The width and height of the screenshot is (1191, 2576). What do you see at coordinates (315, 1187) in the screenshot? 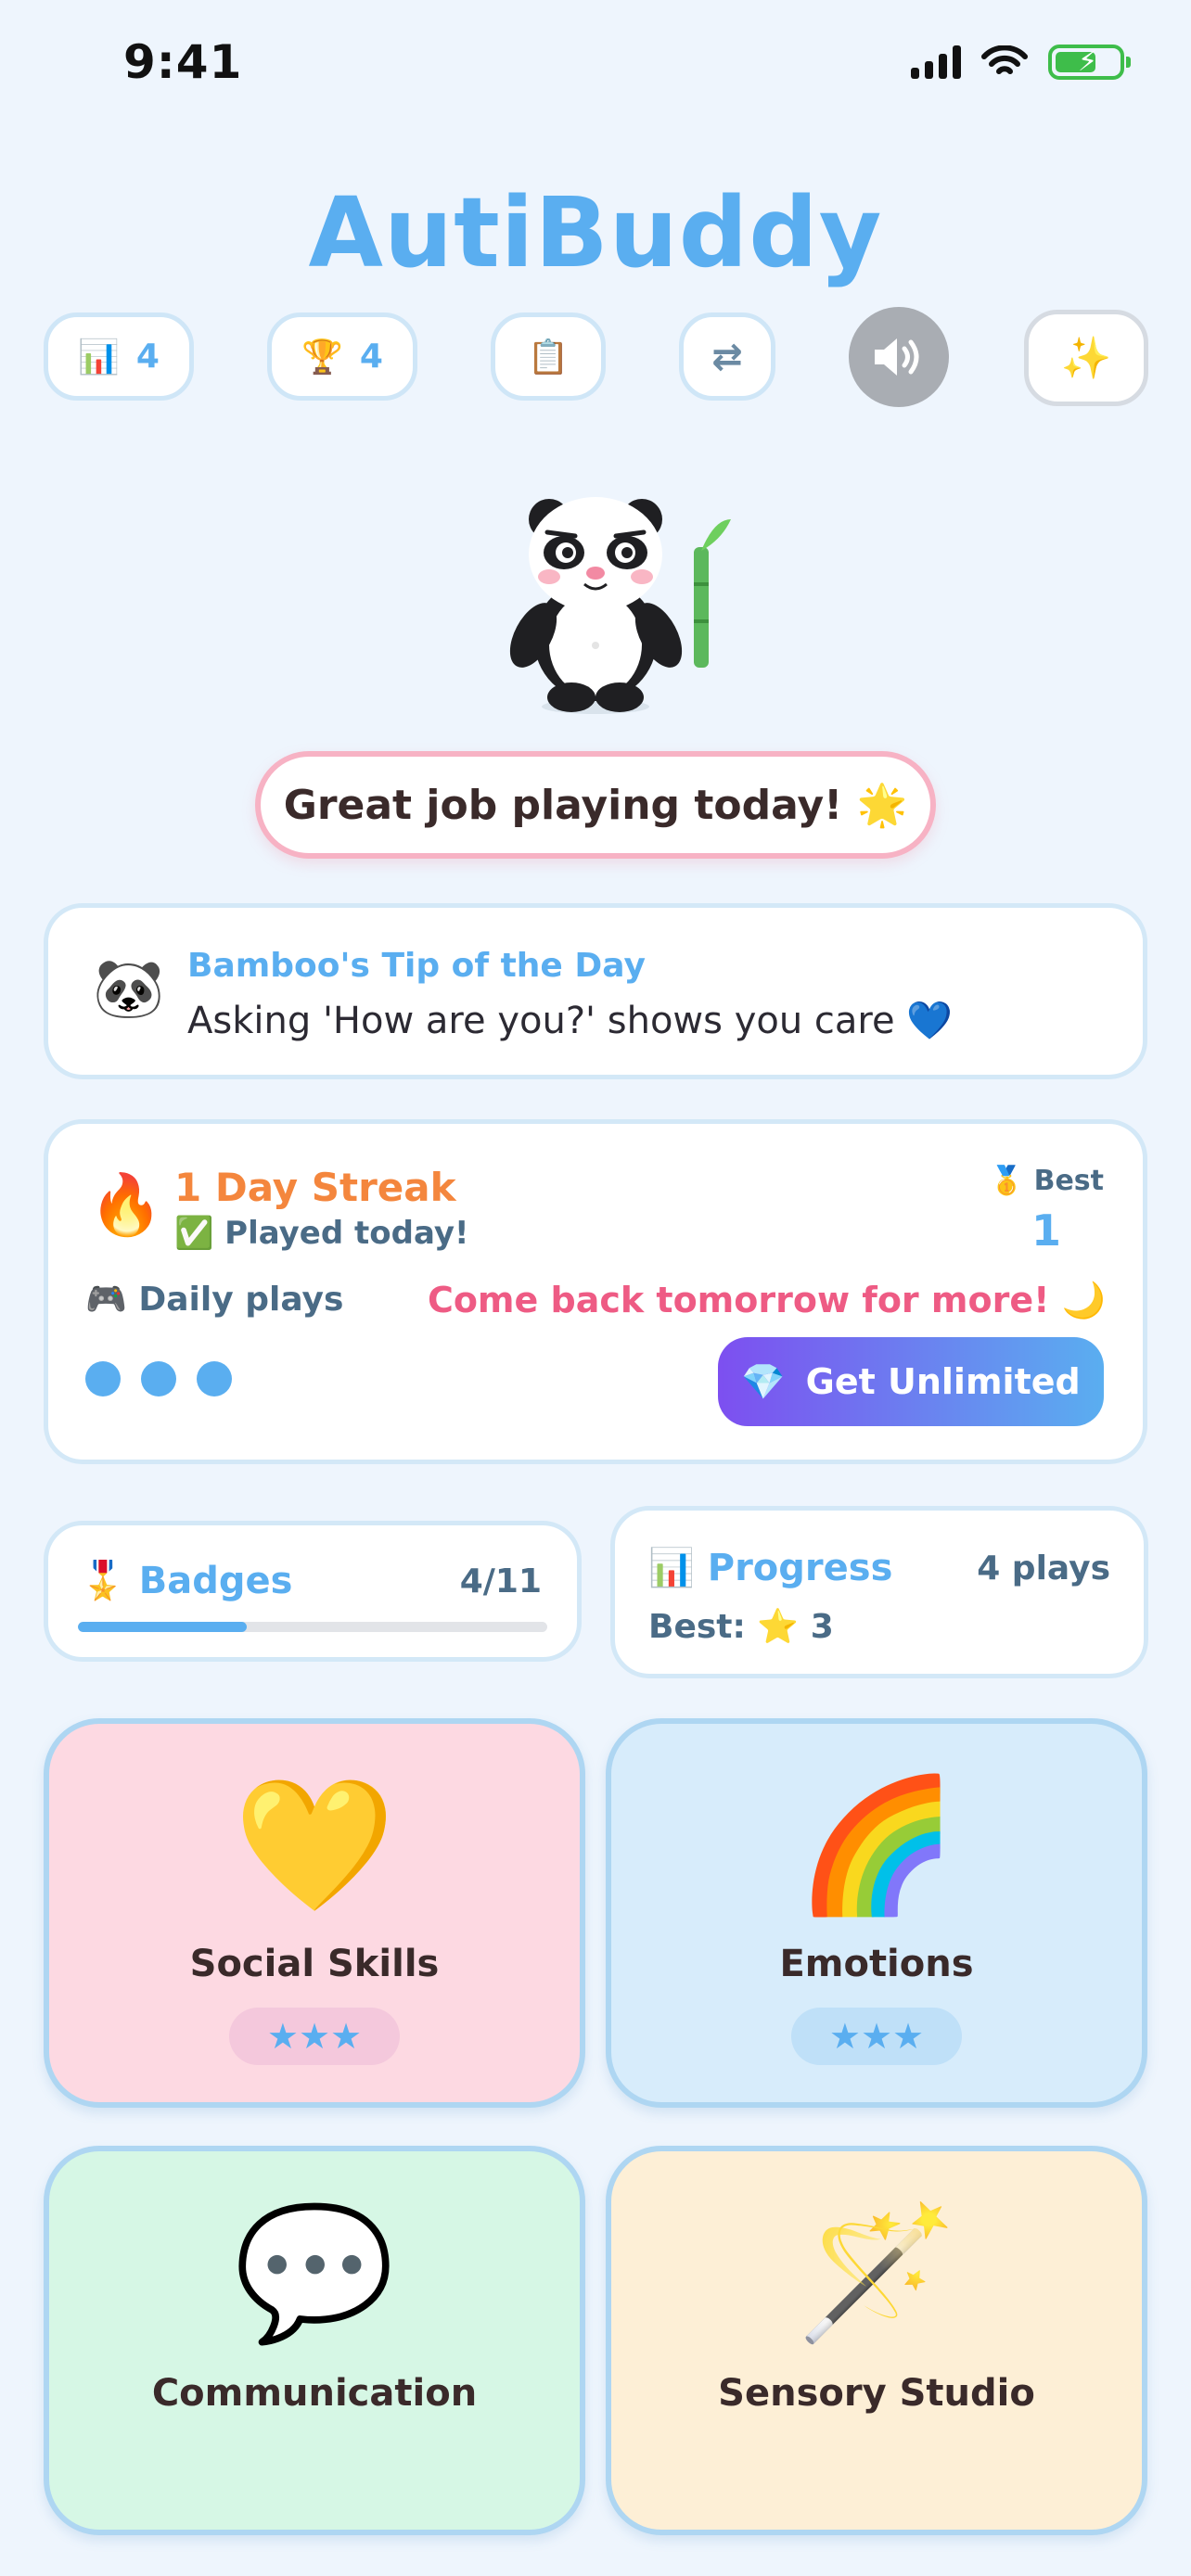
I see `streak-title: 1 Day Streak` at bounding box center [315, 1187].